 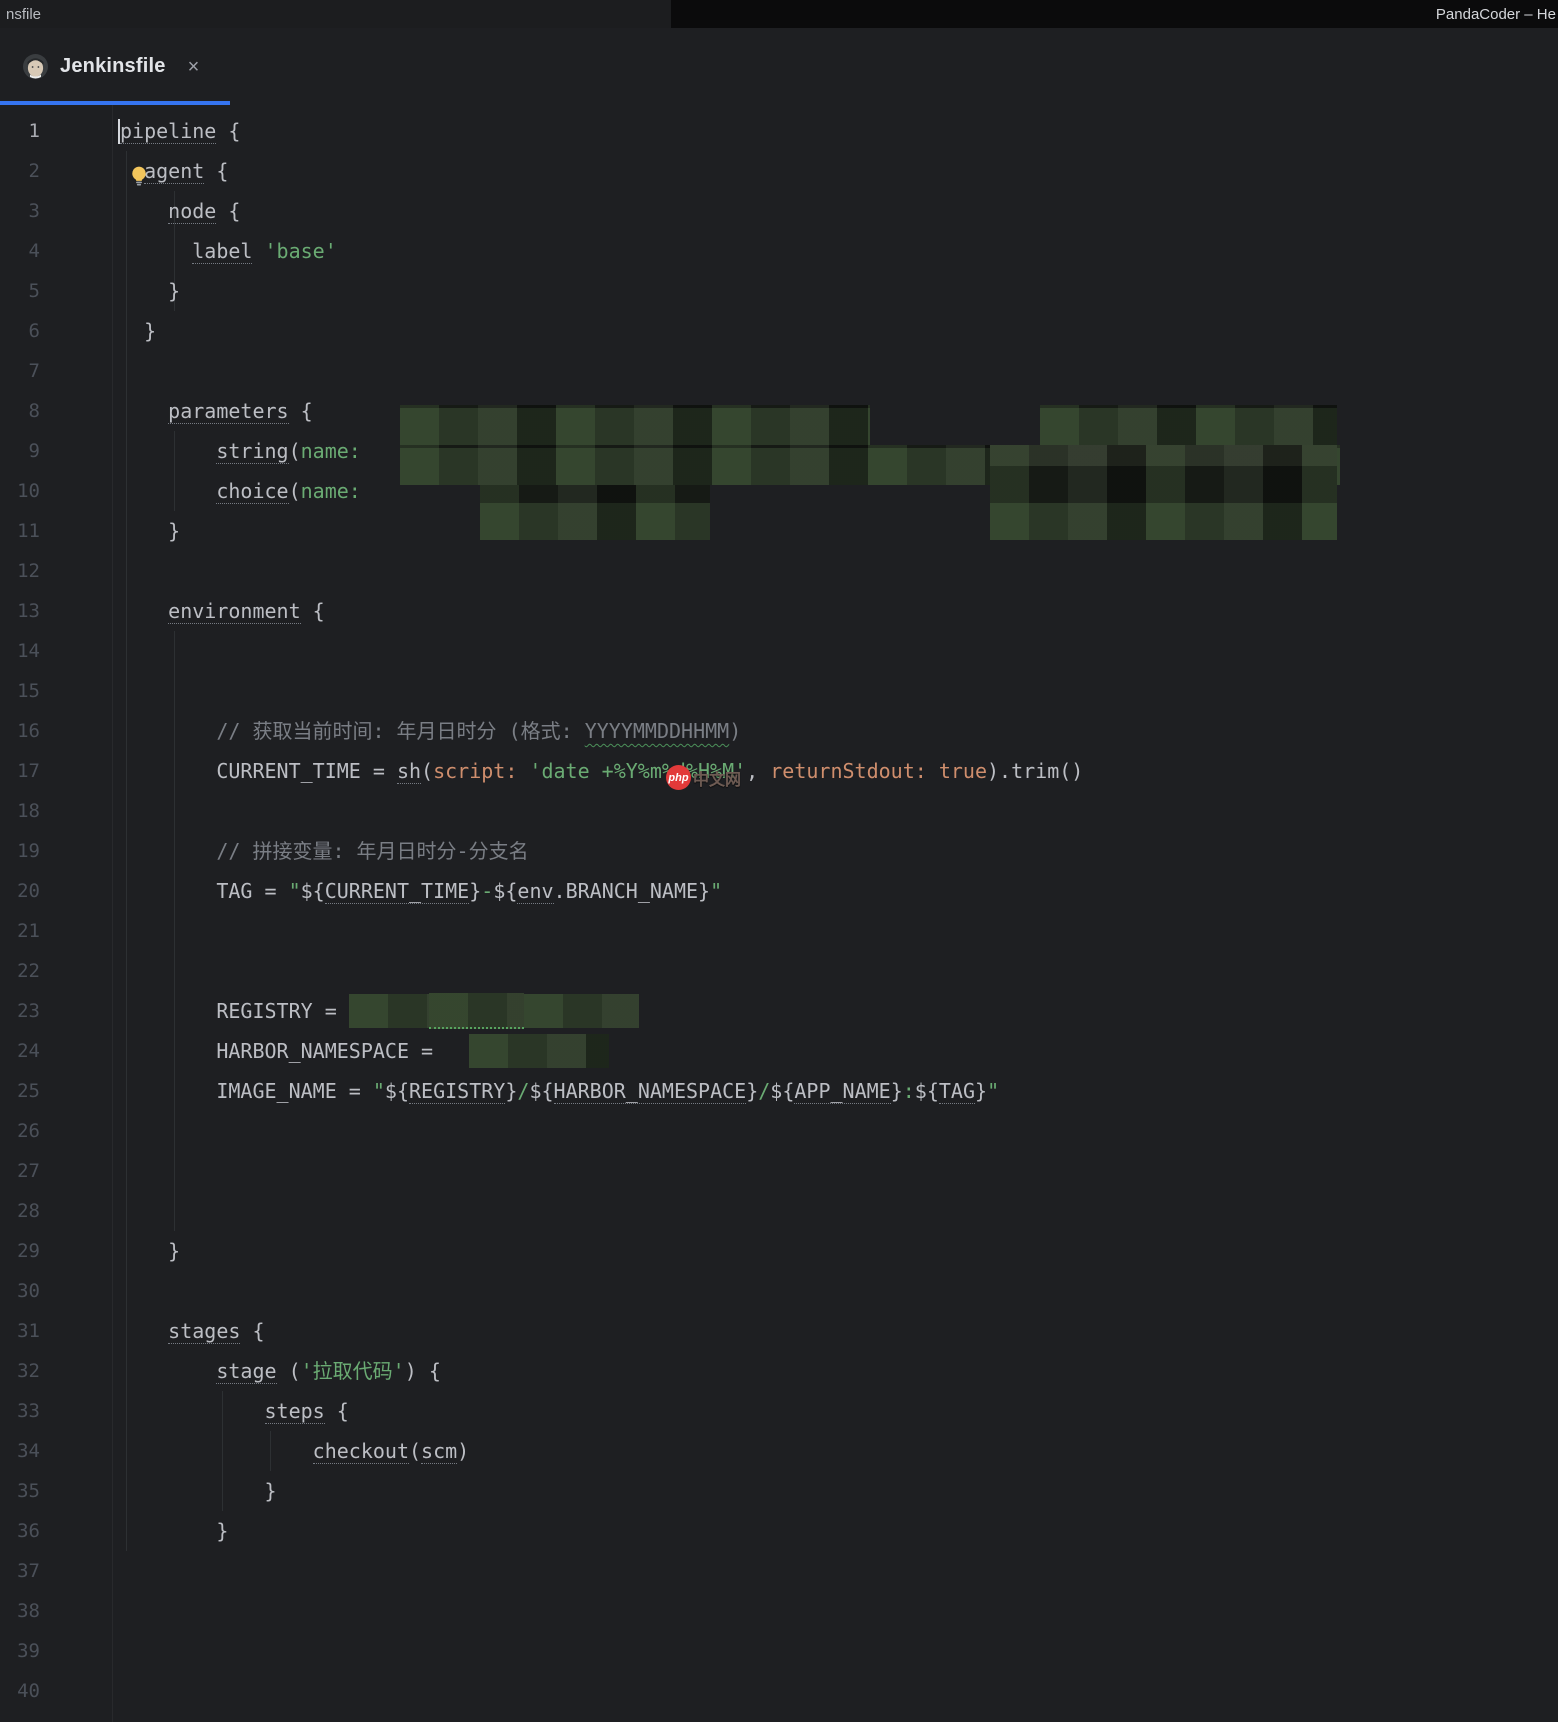 What do you see at coordinates (20, 1091) in the screenshot?
I see `line-number: 25` at bounding box center [20, 1091].